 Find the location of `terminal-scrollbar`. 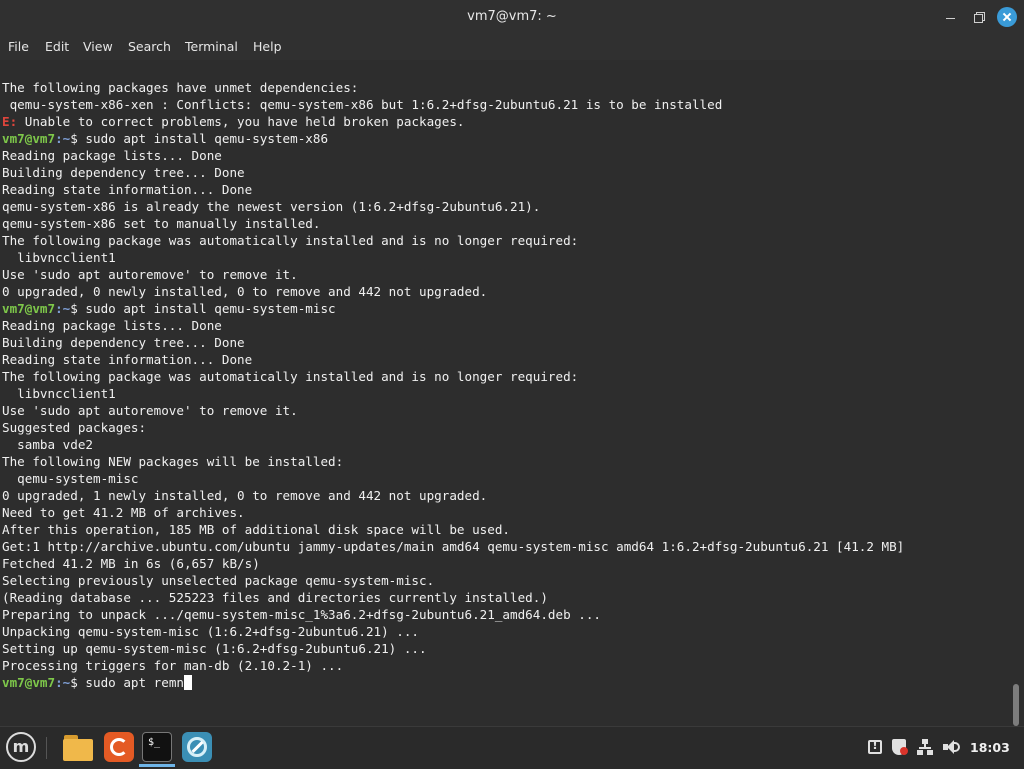

terminal-scrollbar is located at coordinates (1016, 705).